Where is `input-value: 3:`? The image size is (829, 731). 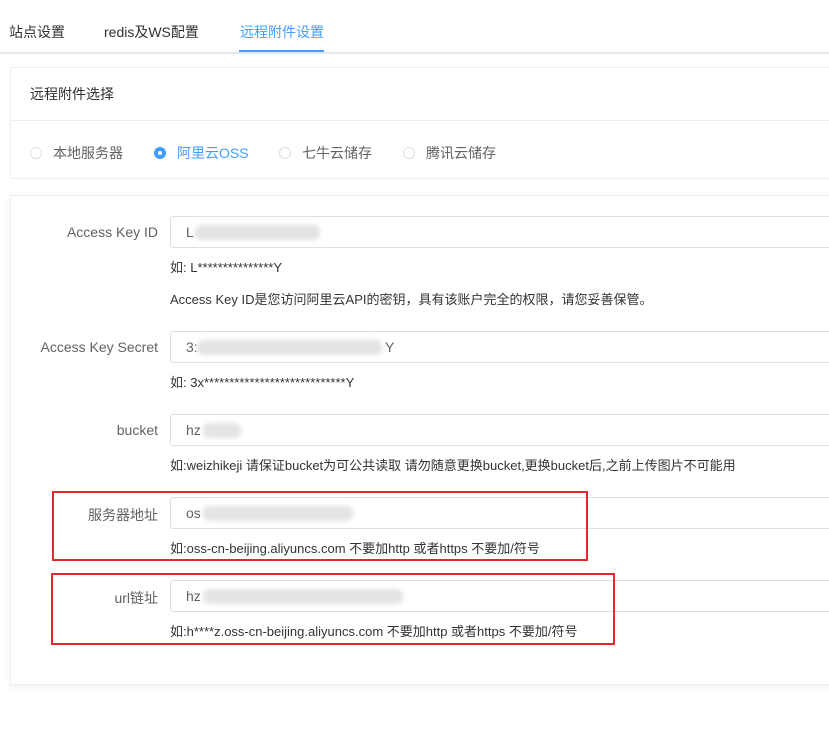
input-value: 3: is located at coordinates (192, 347).